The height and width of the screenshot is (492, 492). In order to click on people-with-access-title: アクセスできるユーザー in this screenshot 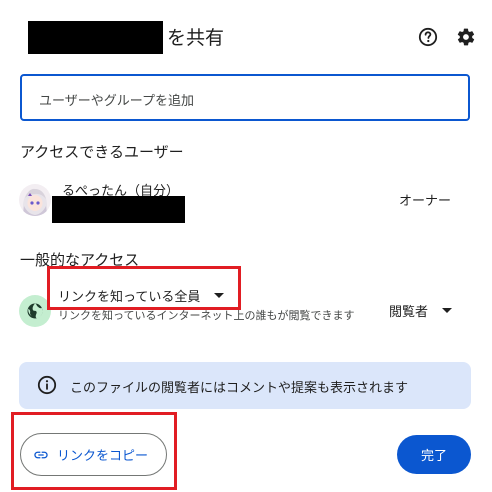, I will do `click(102, 152)`.